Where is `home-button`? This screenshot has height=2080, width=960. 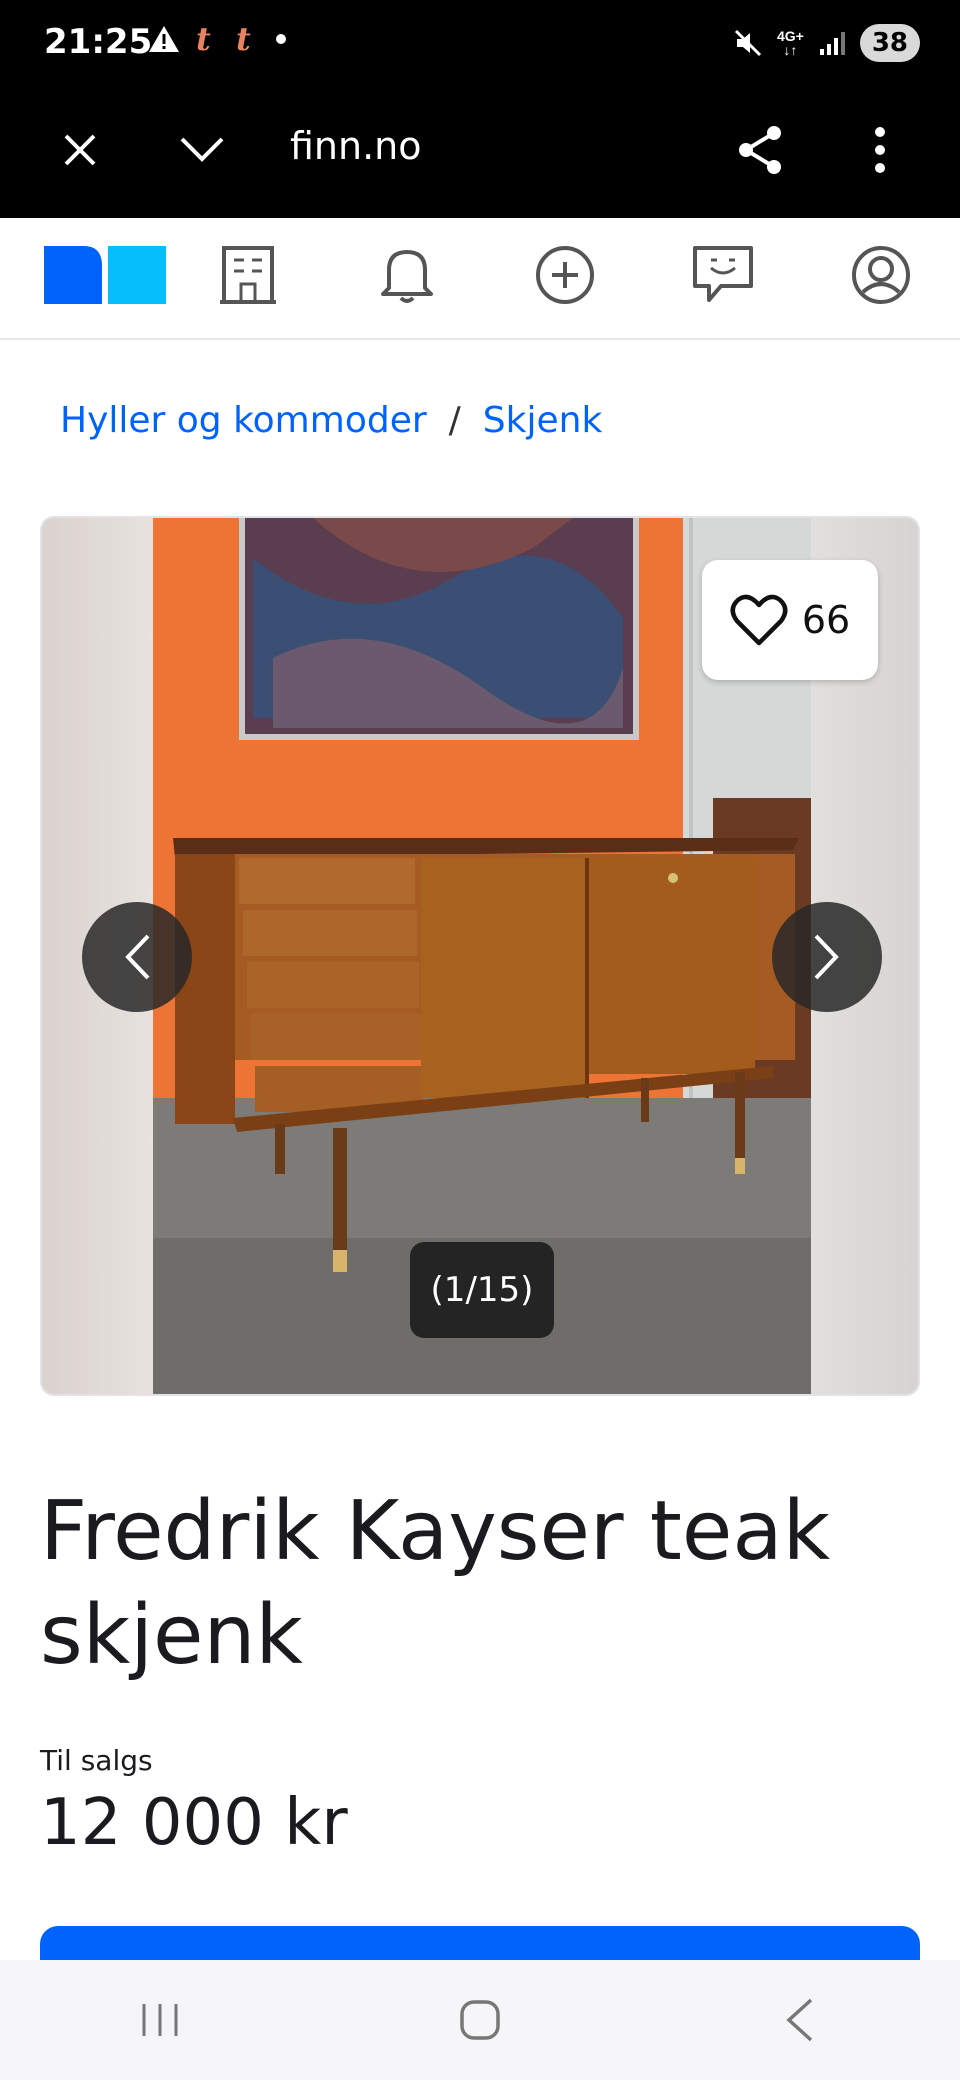
home-button is located at coordinates (480, 2020).